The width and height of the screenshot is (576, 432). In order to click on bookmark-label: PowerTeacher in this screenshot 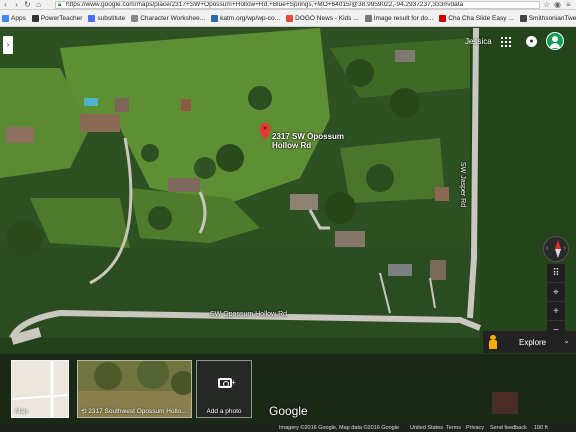, I will do `click(61, 18)`.